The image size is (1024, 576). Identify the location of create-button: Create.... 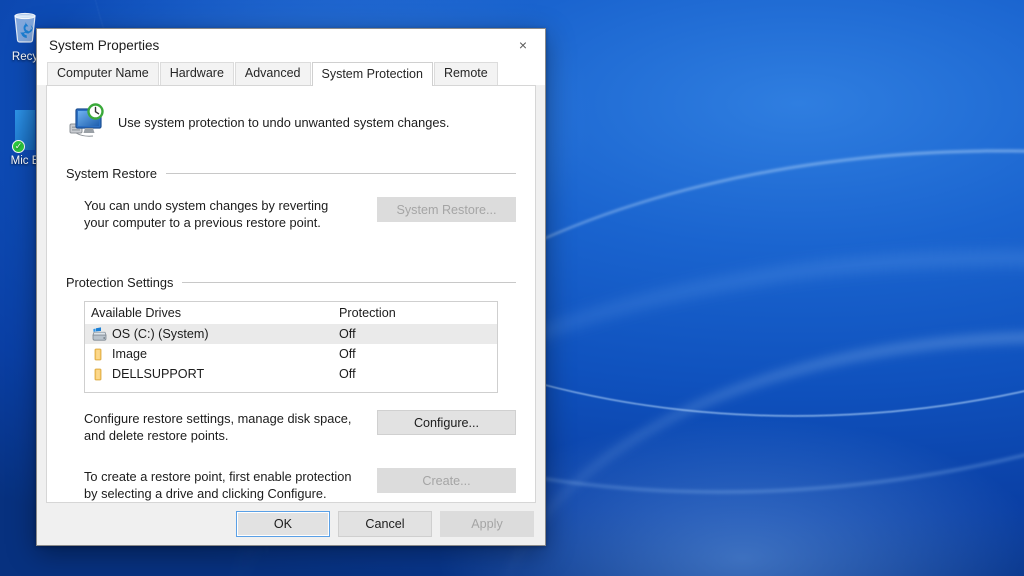
(446, 480).